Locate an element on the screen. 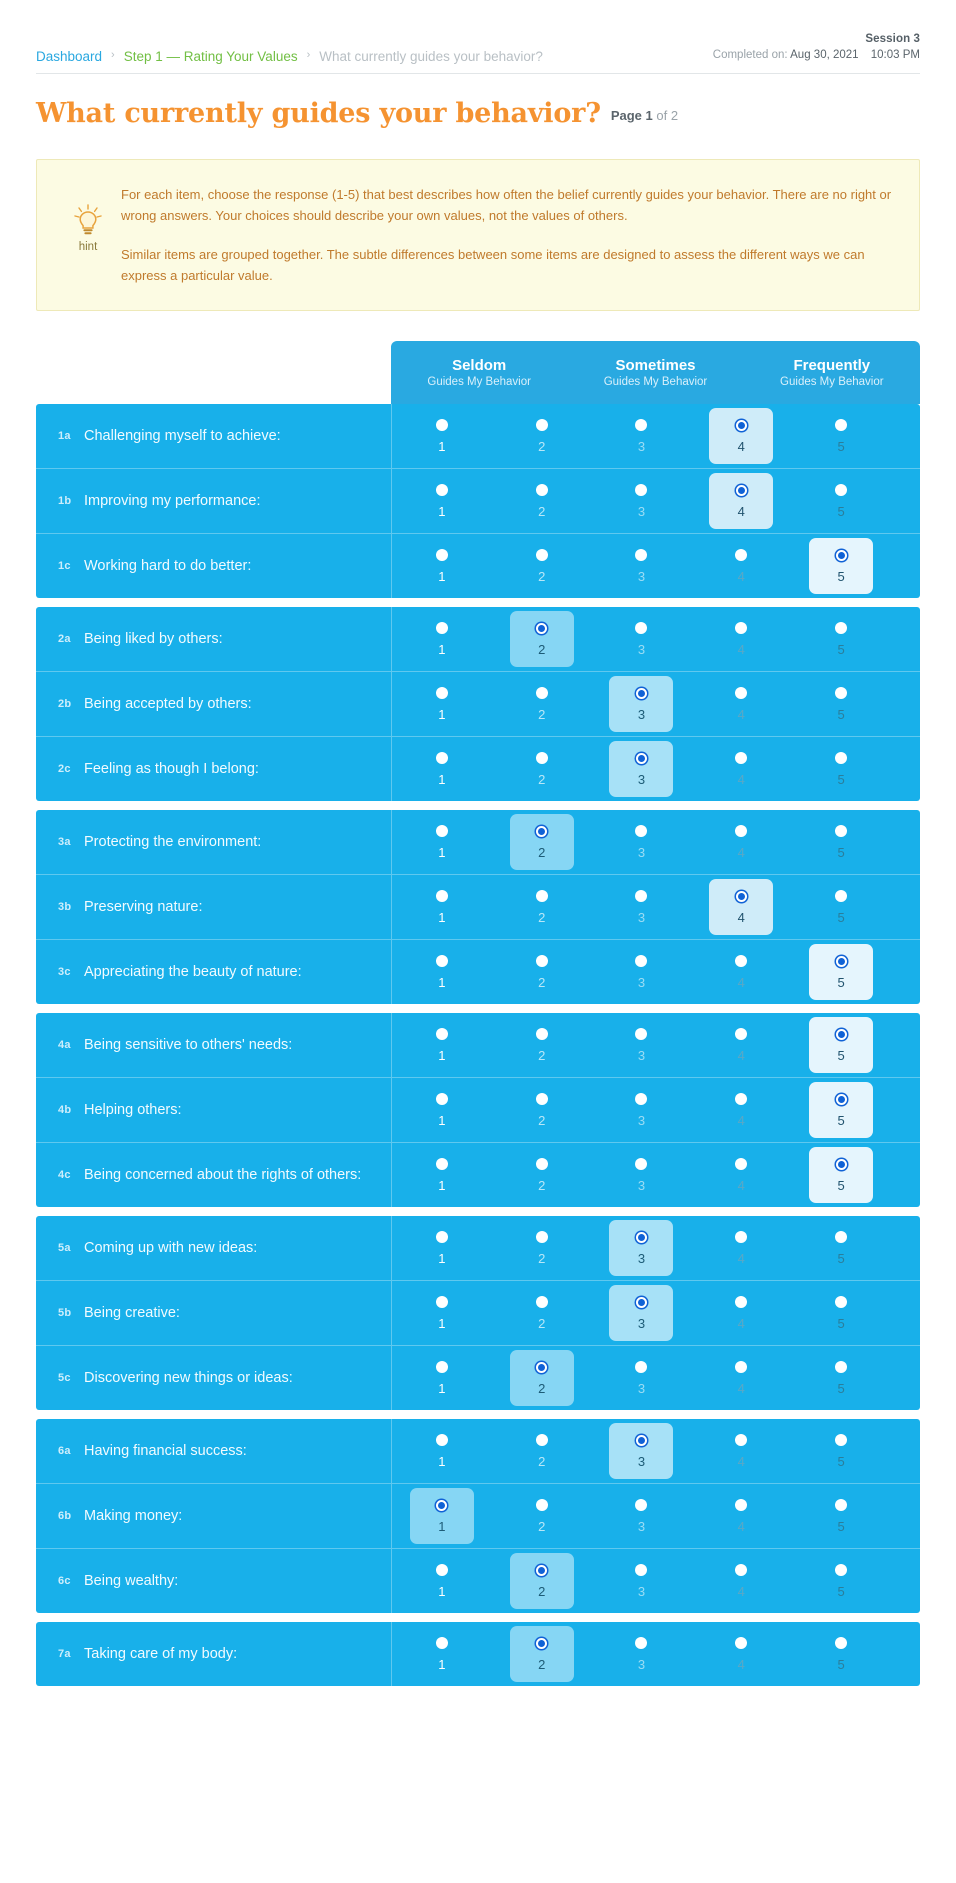 This screenshot has height=1883, width=956. rating-option-5c-4: 4 is located at coordinates (741, 1378).